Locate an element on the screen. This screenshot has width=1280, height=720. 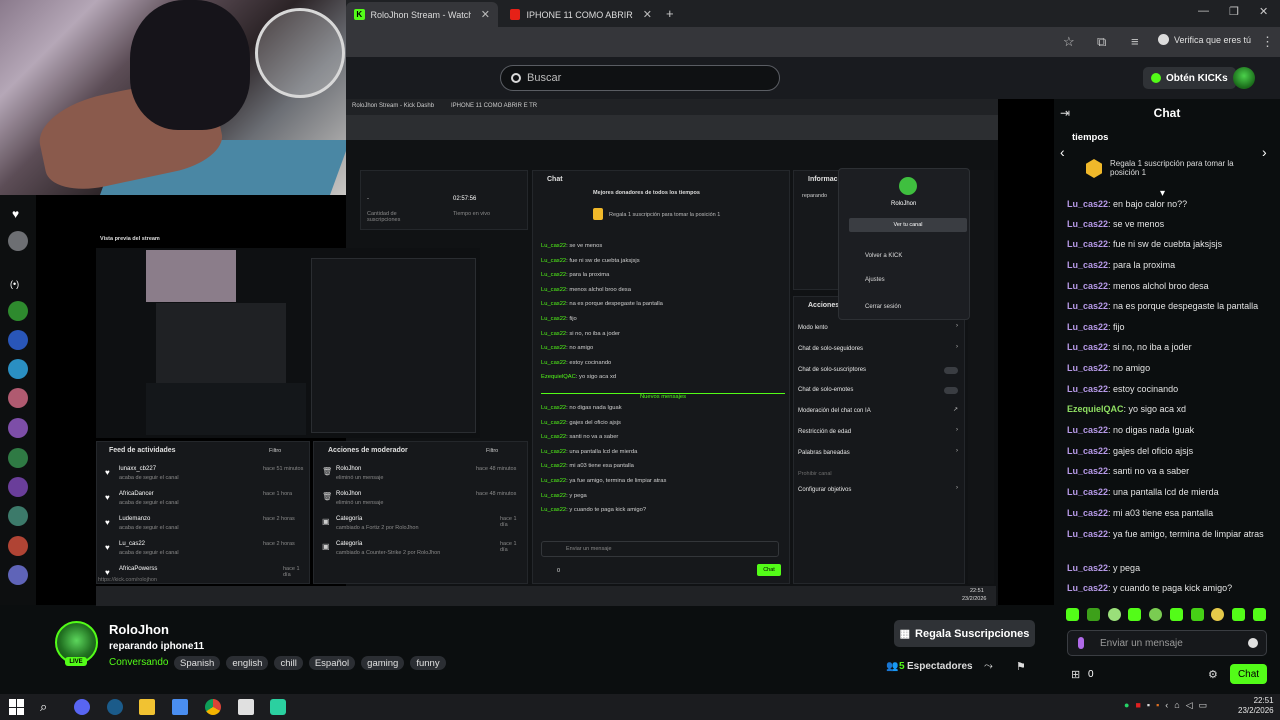
action-row: Chat de solo-suscriptores is located at coordinates (880, 375).